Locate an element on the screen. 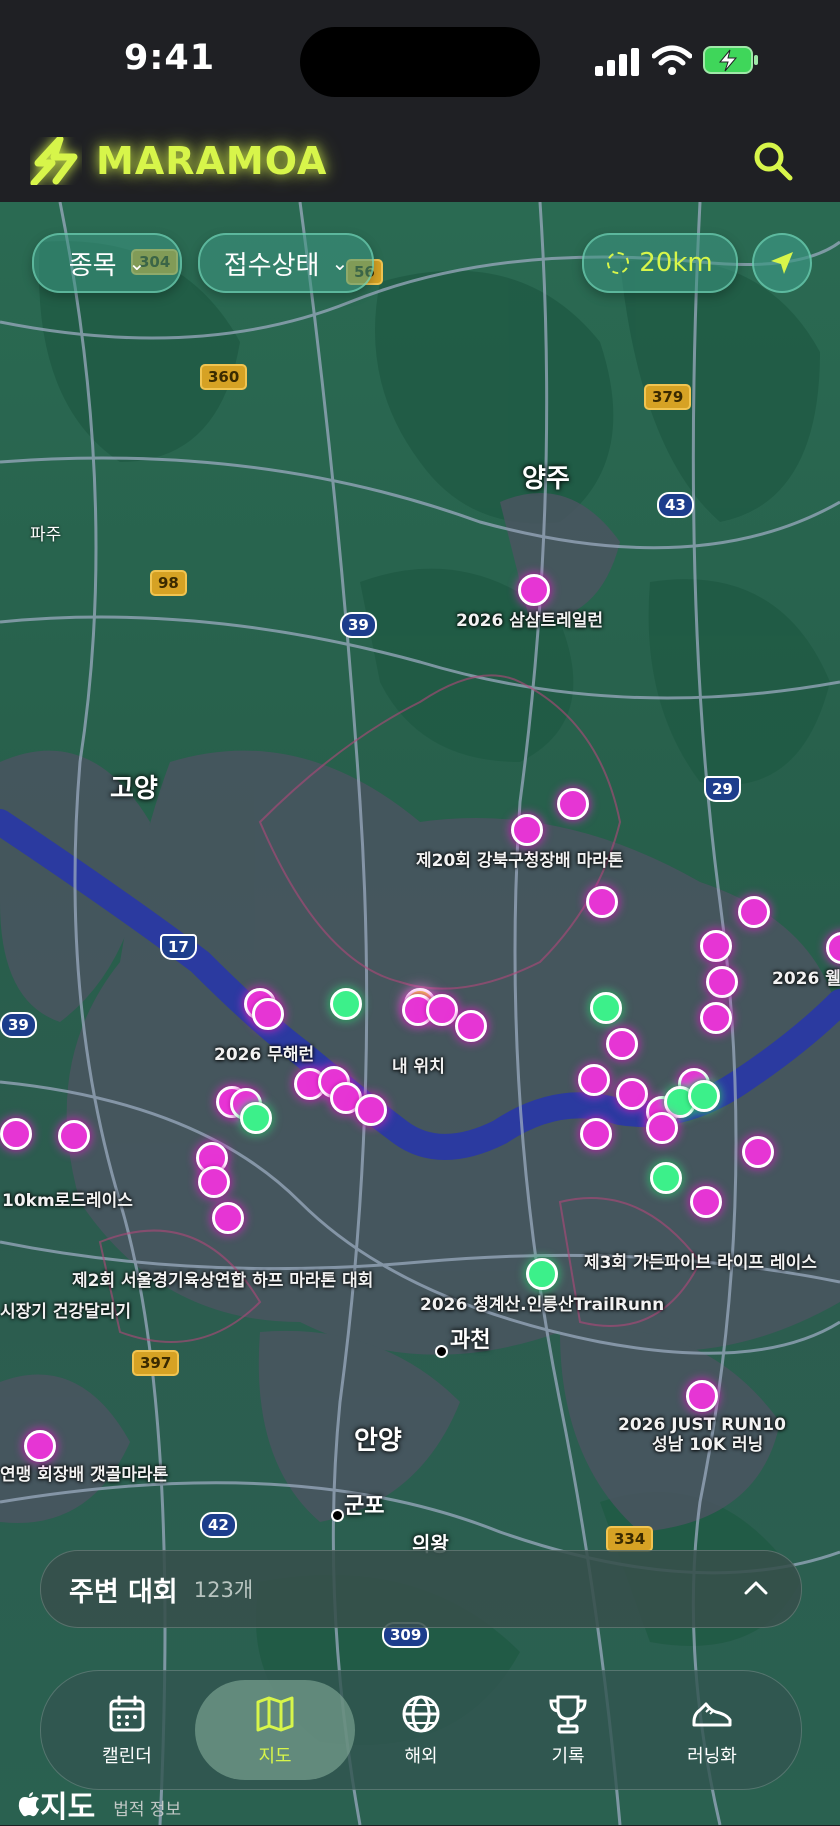 The height and width of the screenshot is (1826, 840). event-label: 2026 무해런 is located at coordinates (264, 1055).